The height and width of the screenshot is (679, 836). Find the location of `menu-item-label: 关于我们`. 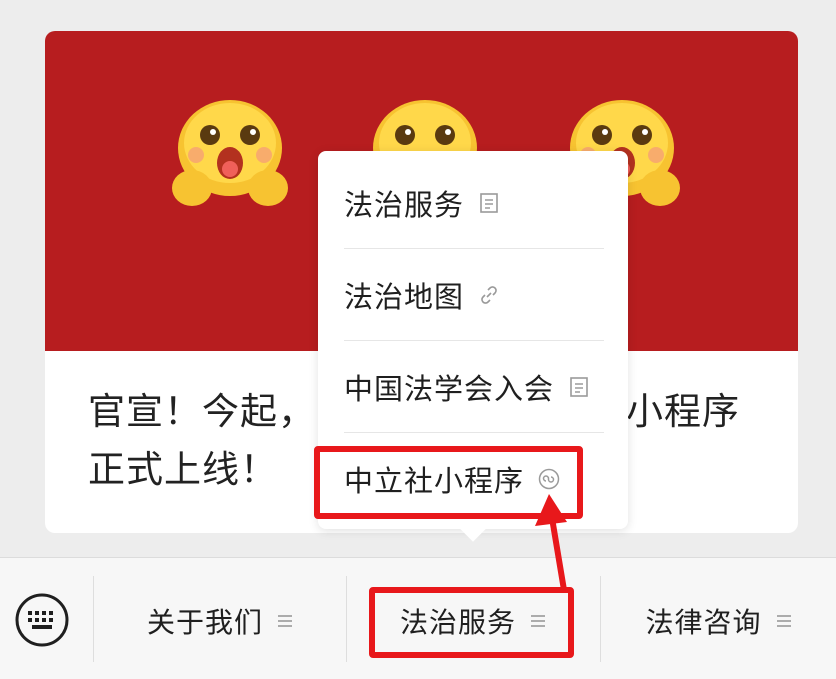

menu-item-label: 关于我们 is located at coordinates (204, 622).